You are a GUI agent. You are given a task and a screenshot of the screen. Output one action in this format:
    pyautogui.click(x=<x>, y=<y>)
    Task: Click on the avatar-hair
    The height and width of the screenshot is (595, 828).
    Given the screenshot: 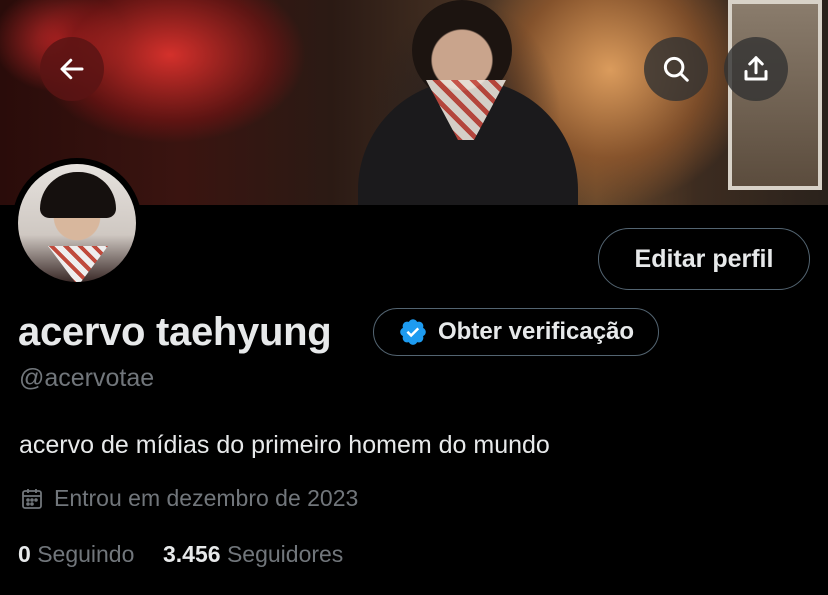 What is the action you would take?
    pyautogui.click(x=78, y=195)
    